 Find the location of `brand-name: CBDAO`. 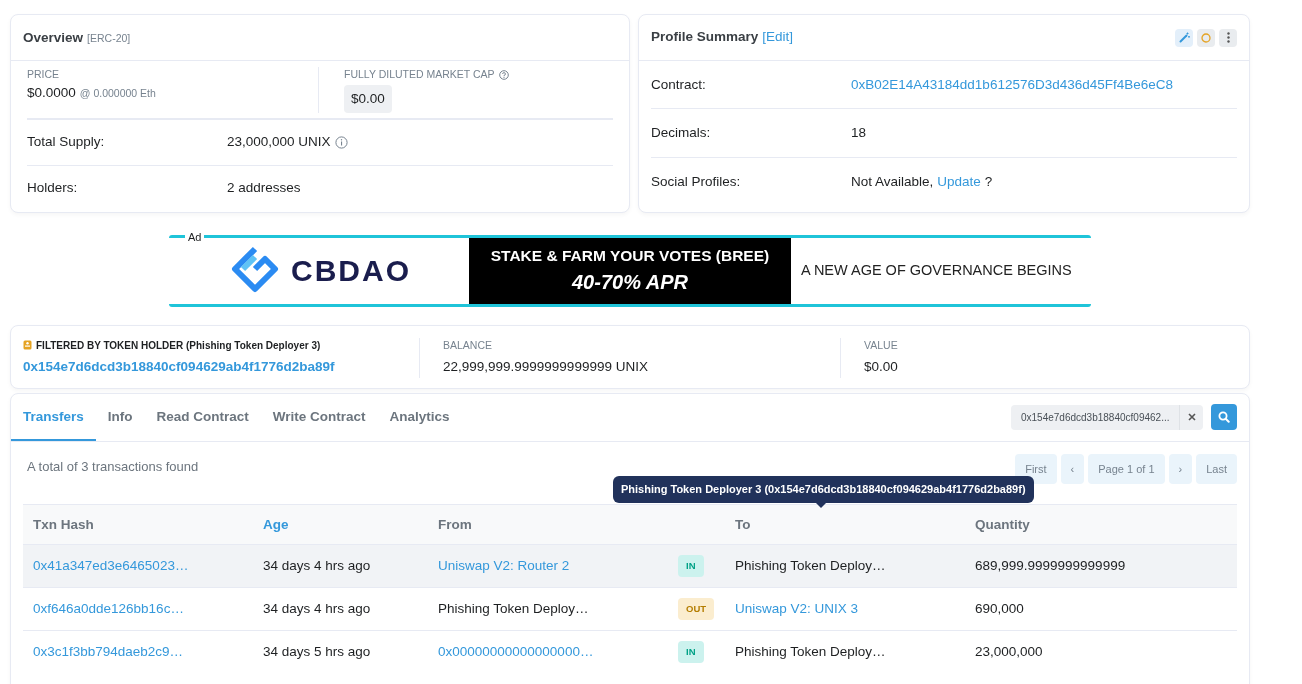

brand-name: CBDAO is located at coordinates (351, 271).